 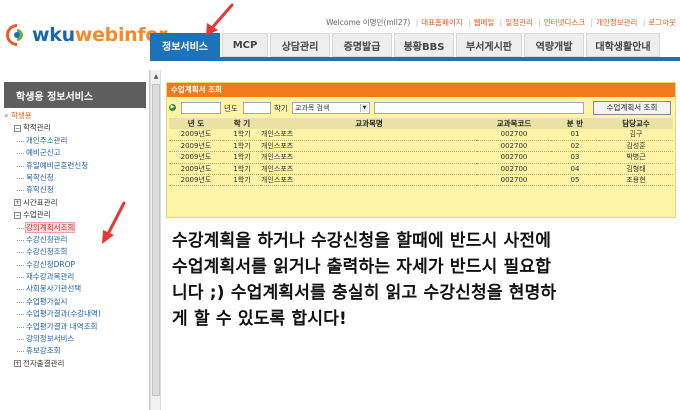 What do you see at coordinates (331, 108) in the screenshot?
I see `search-type-select: 교과목 검색 ▼` at bounding box center [331, 108].